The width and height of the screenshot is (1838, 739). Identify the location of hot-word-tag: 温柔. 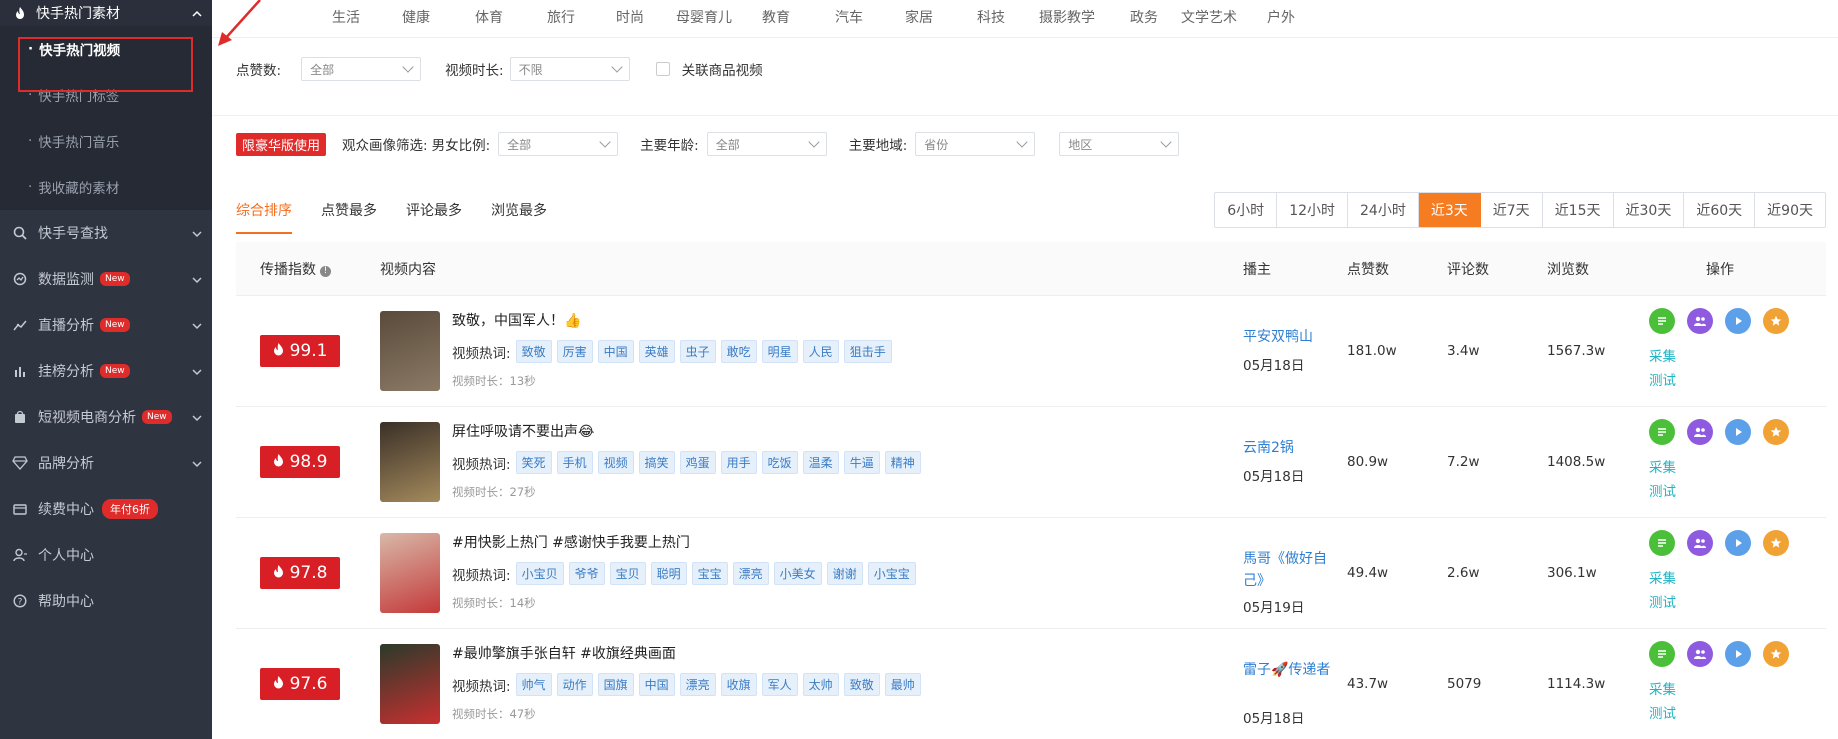
(820, 462).